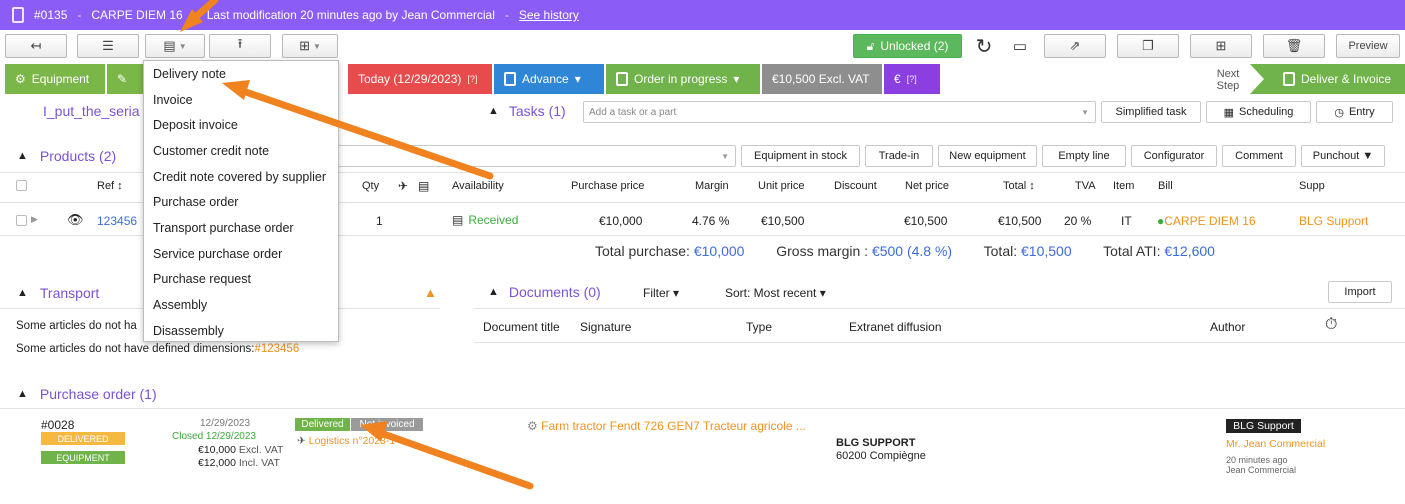 The width and height of the screenshot is (1405, 504). I want to click on upload-button: ⭱, so click(240, 46).